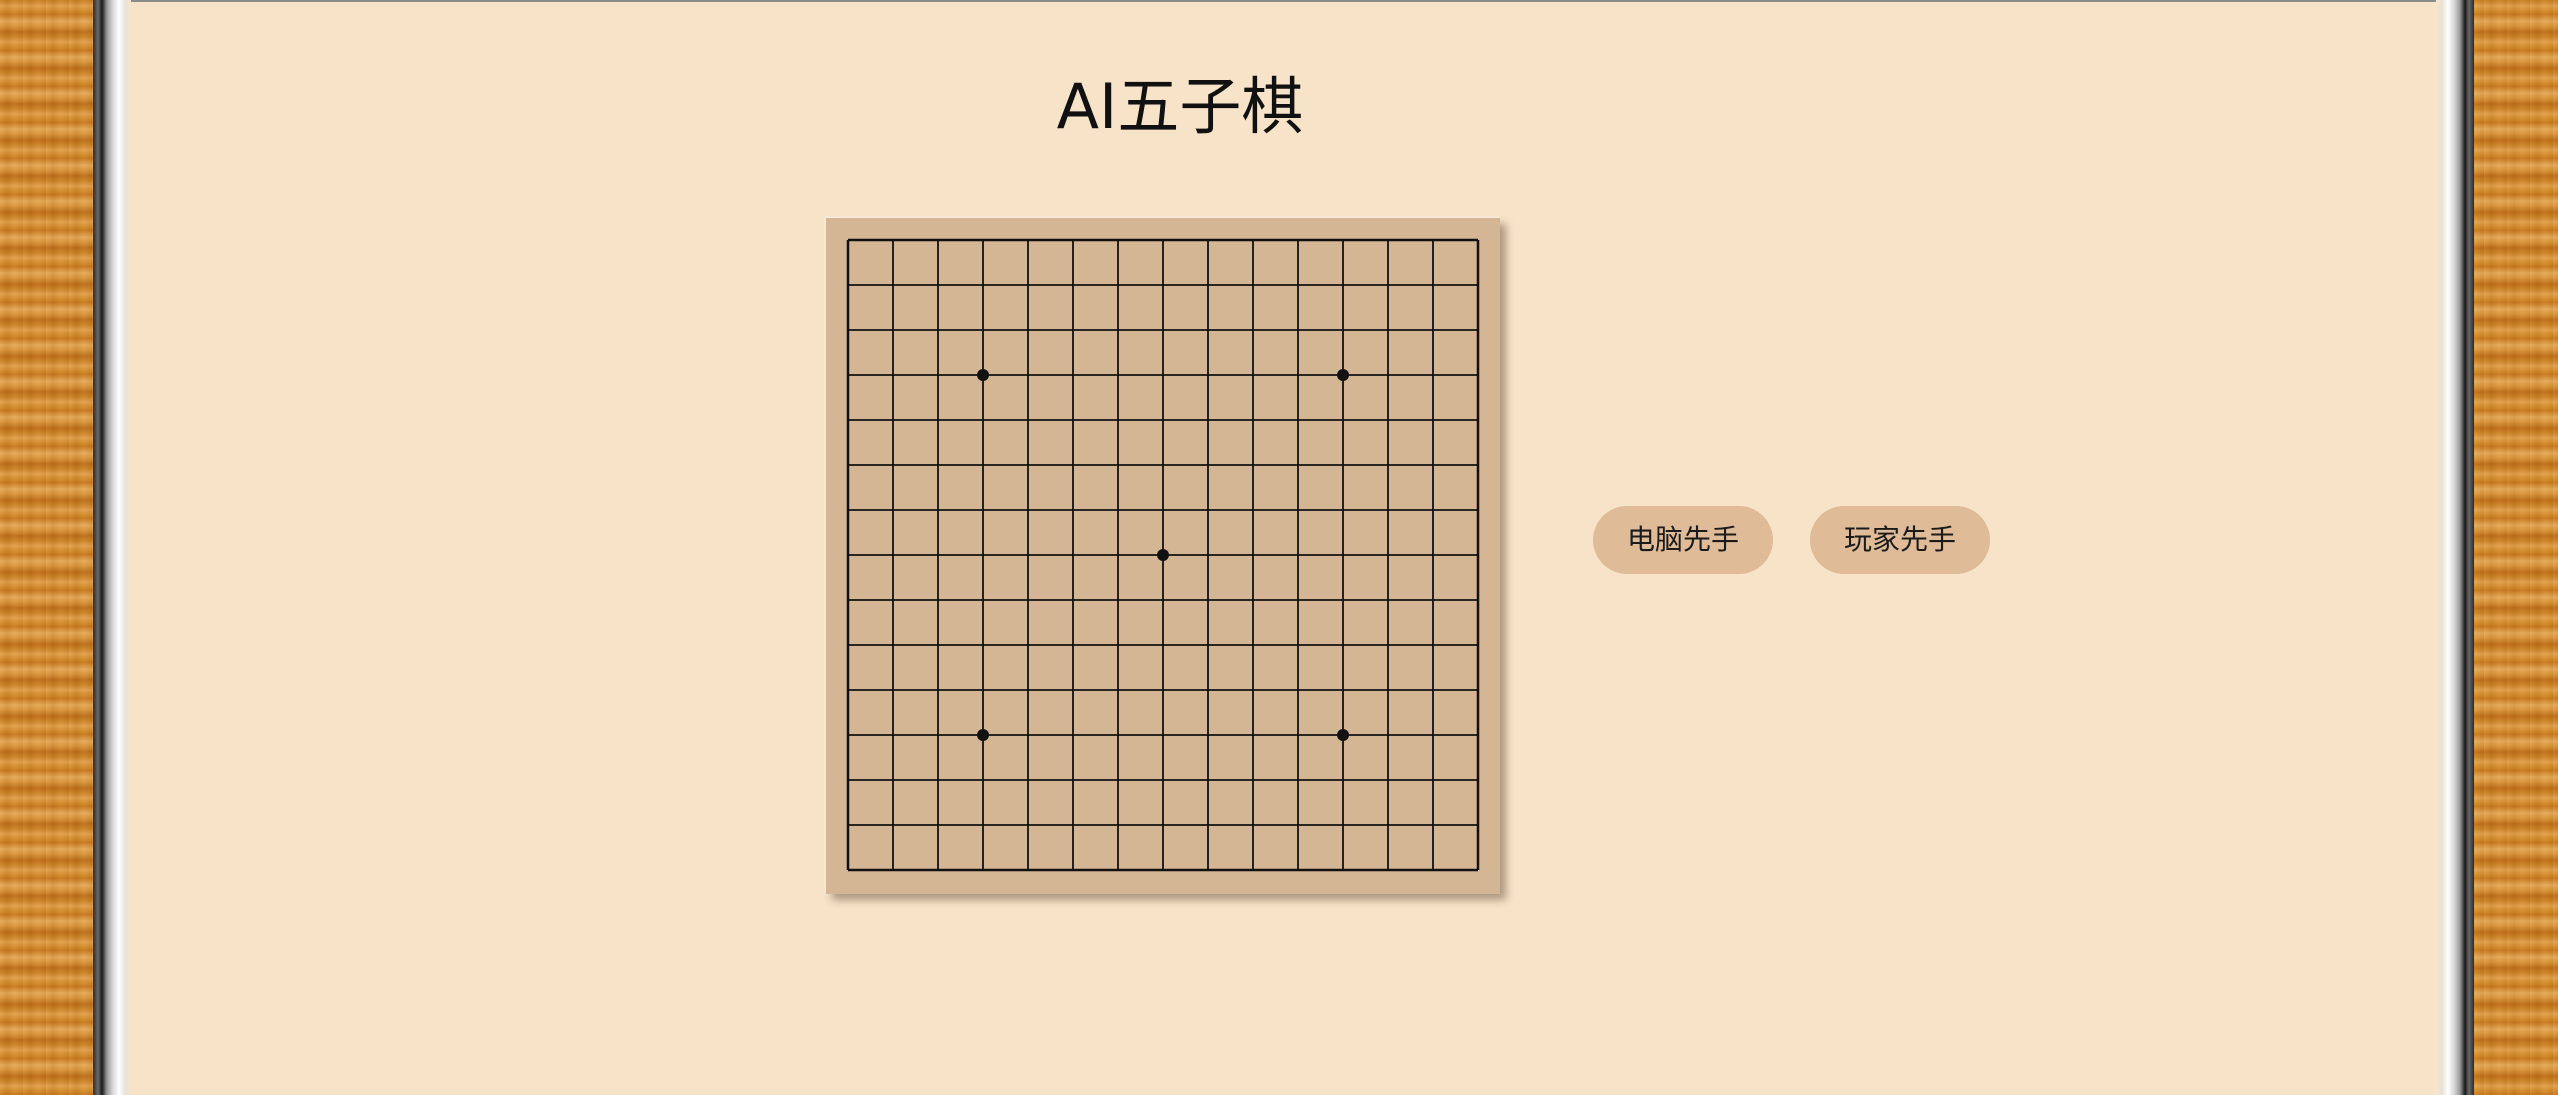  I want to click on player-first-button: 玩家先手, so click(1900, 540).